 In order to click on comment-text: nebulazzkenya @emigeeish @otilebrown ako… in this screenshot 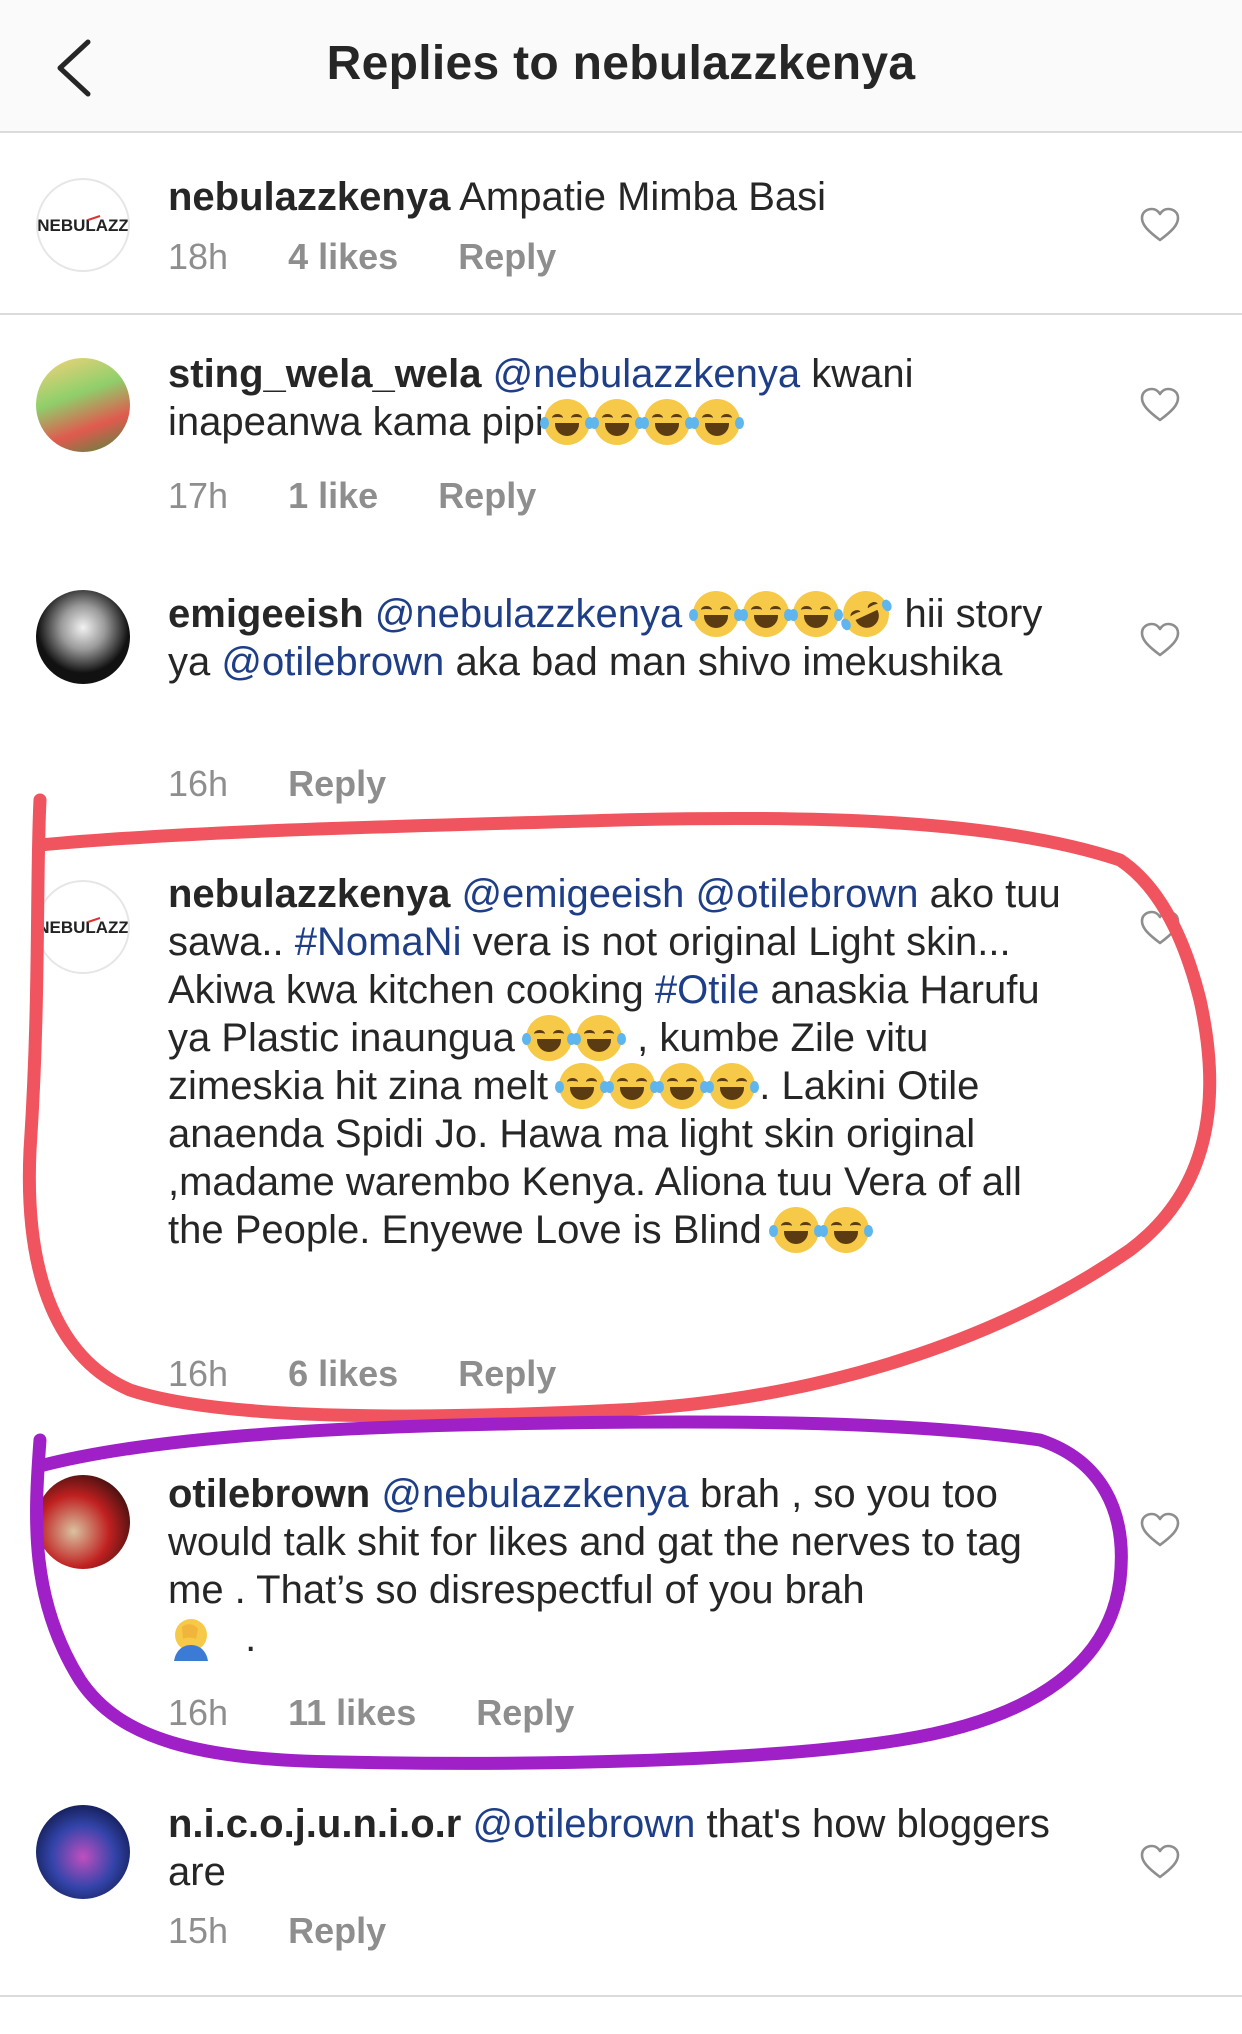, I will do `click(618, 1062)`.